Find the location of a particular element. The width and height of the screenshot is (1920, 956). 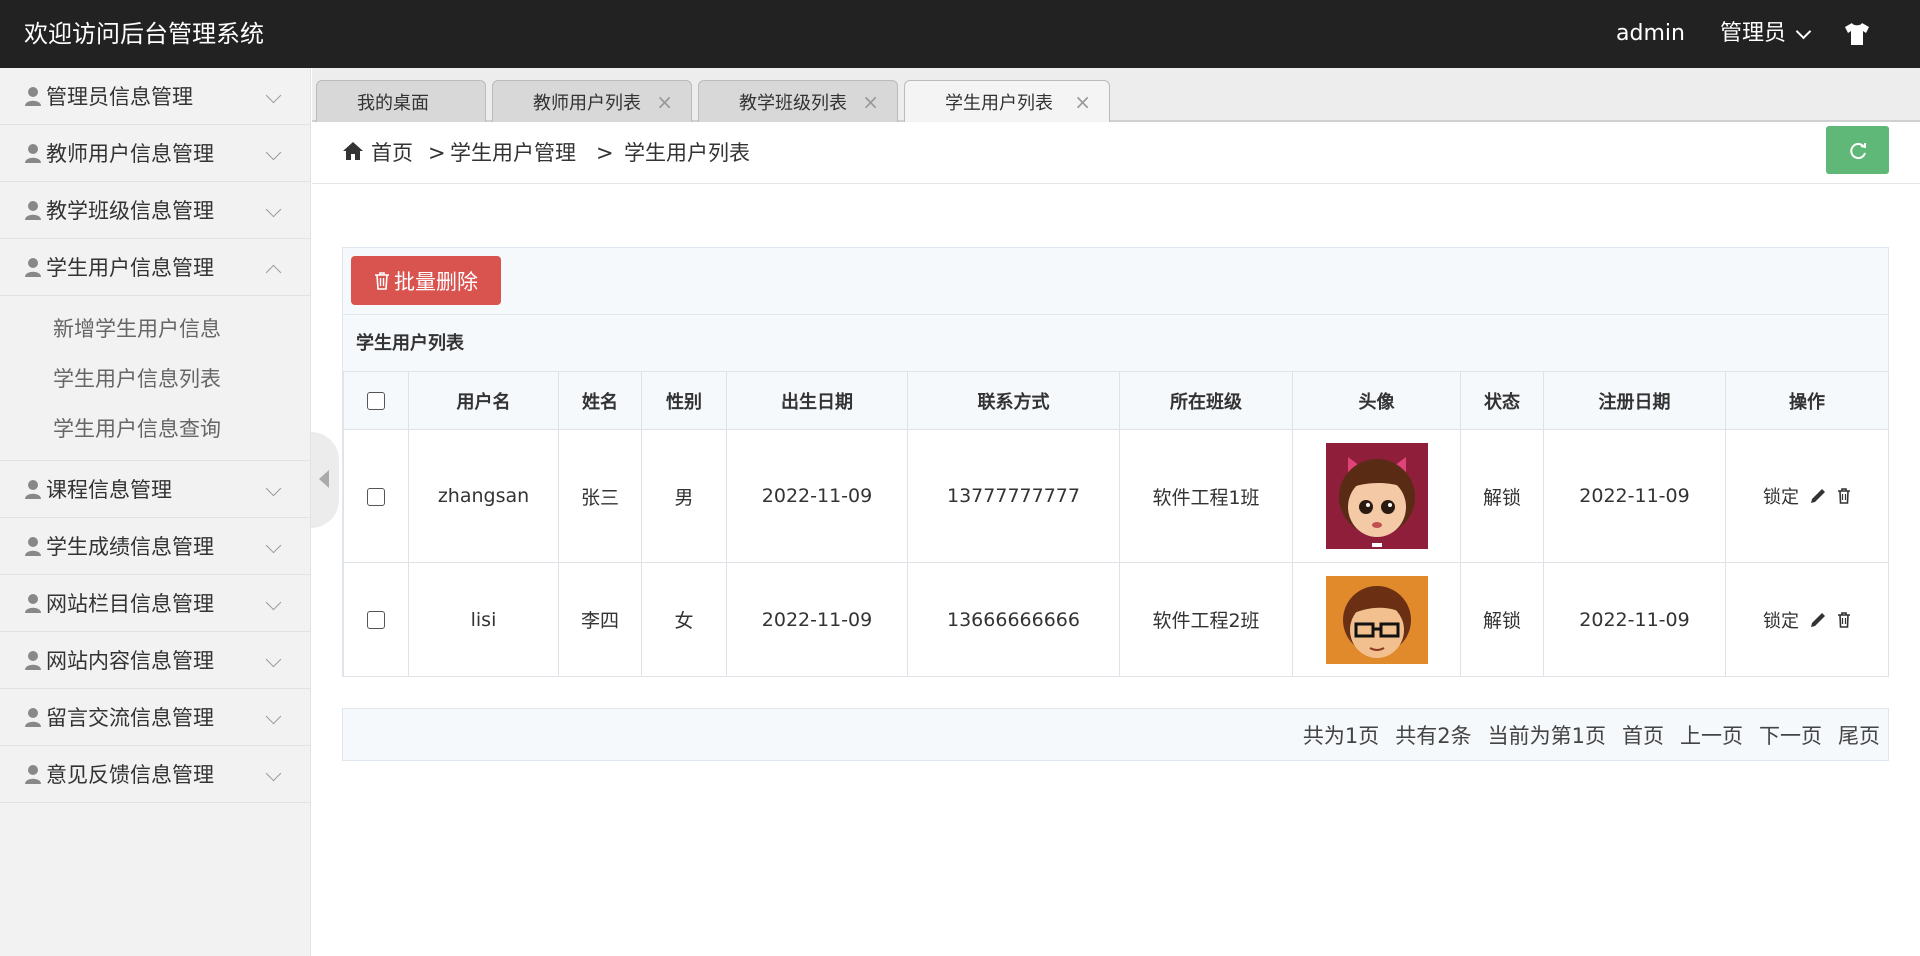

submenu-student-query: 学生用户信息查询 is located at coordinates (155, 429).